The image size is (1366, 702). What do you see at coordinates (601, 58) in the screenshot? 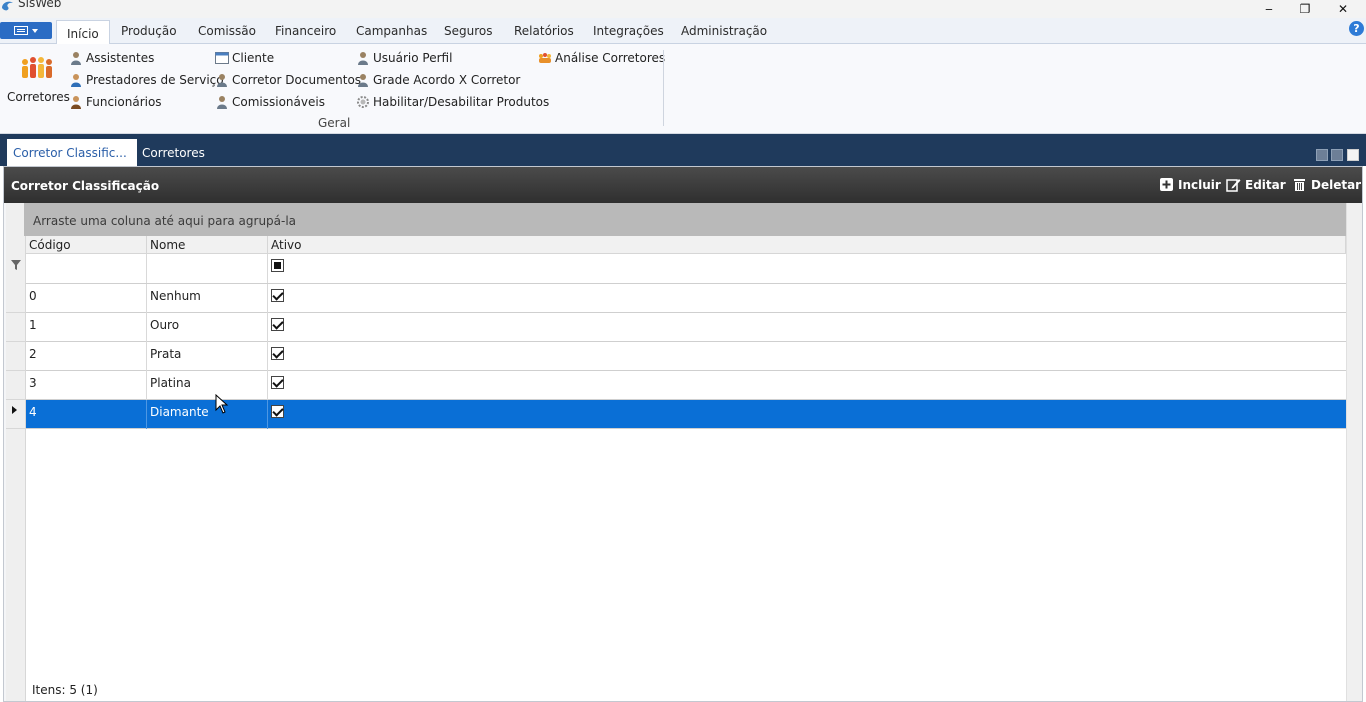
I see `ribbon-item-analise-corretores: Análise Corretores` at bounding box center [601, 58].